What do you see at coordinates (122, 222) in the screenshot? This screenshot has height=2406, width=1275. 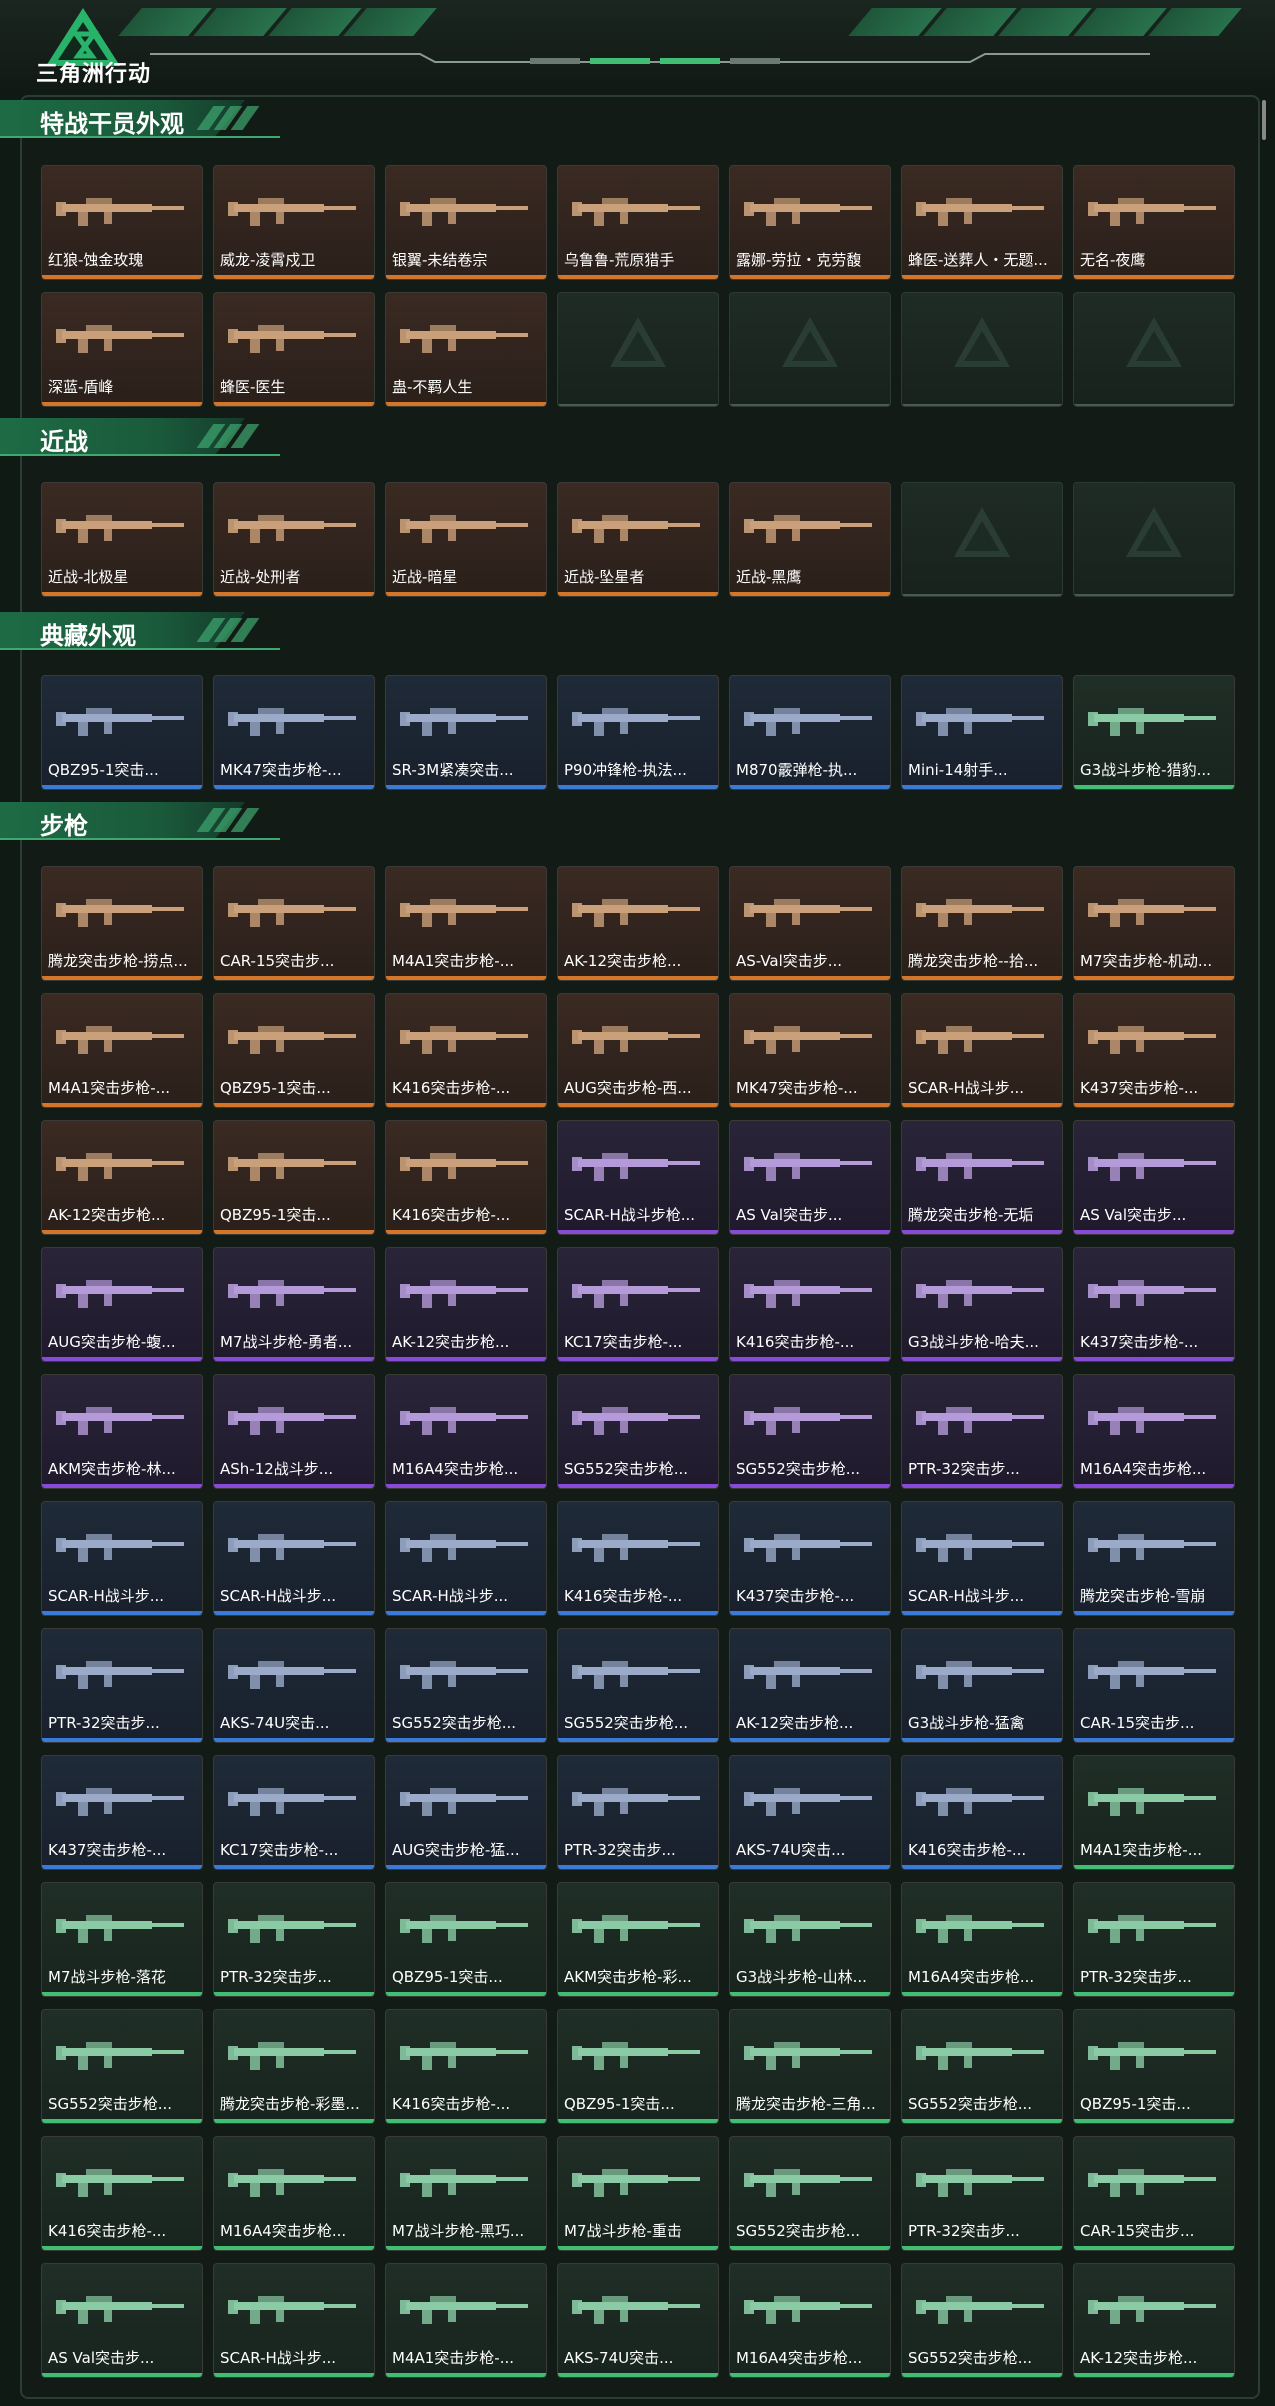 I see `item-card: 红狼-蚀金玫瑰` at bounding box center [122, 222].